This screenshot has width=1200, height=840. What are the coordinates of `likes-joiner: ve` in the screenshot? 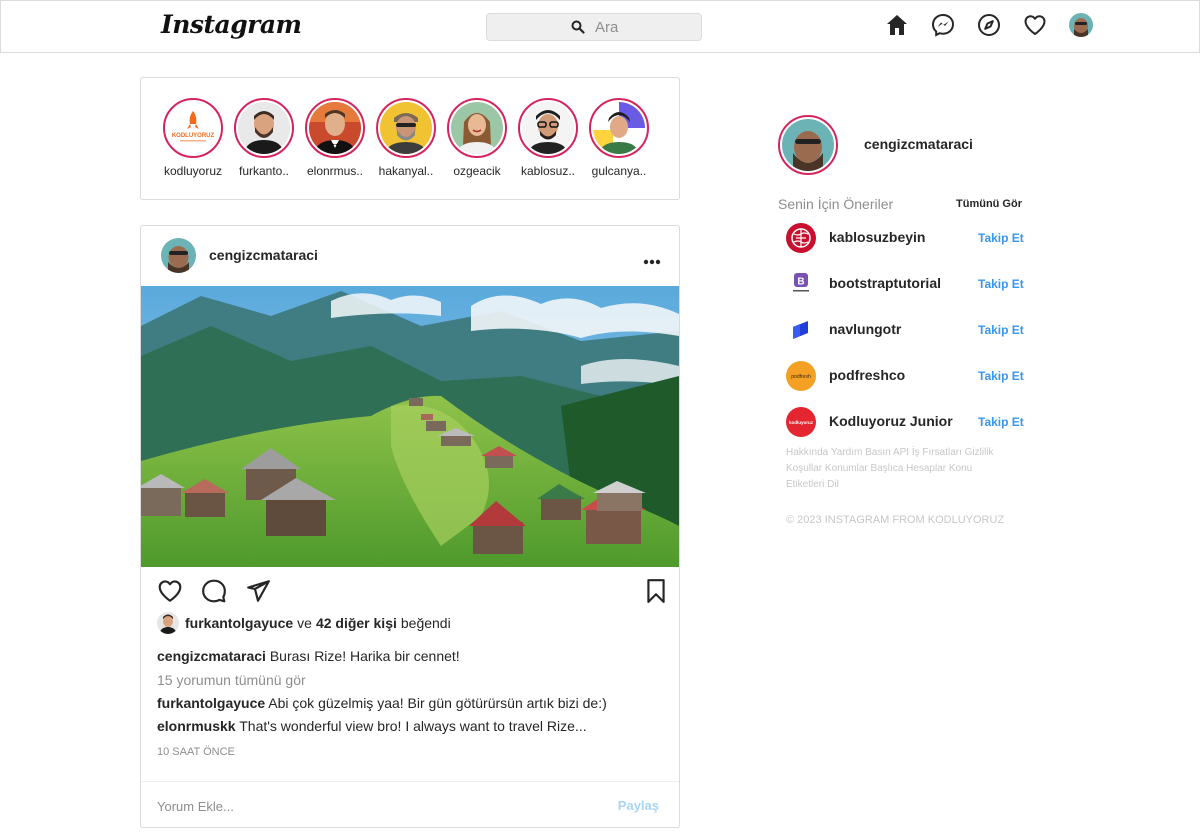 It's located at (304, 623).